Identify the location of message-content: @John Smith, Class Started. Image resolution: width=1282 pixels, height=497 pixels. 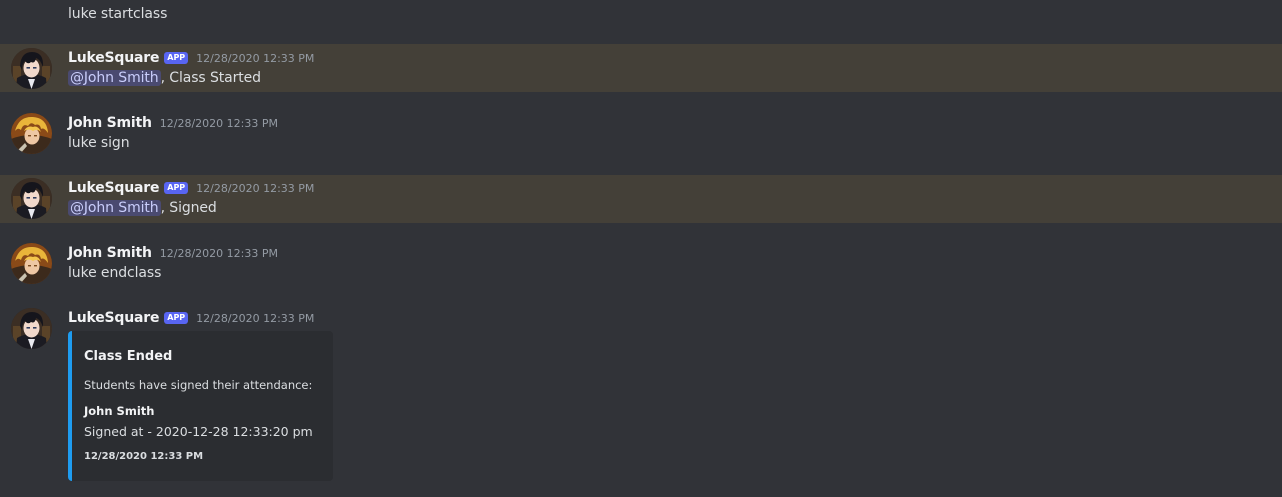
(164, 78).